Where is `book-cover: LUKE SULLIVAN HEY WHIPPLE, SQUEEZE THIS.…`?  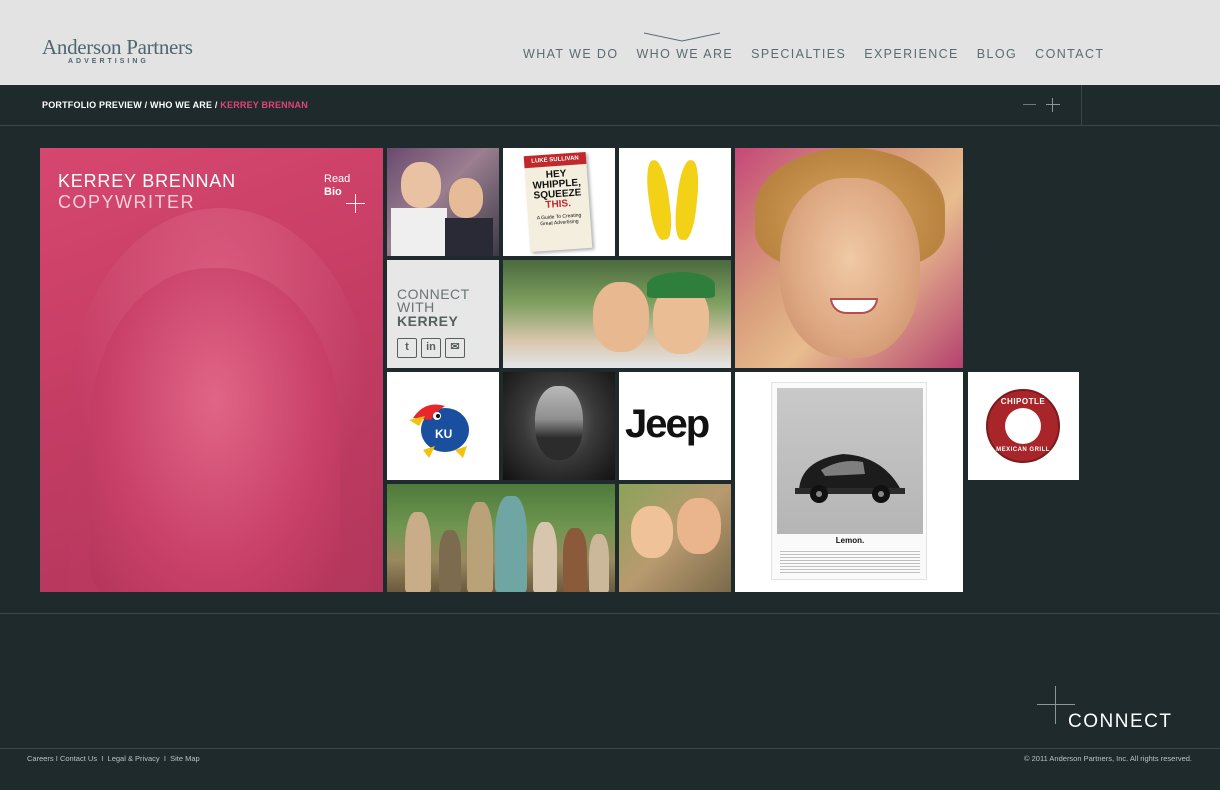 book-cover: LUKE SULLIVAN HEY WHIPPLE, SQUEEZE THIS.… is located at coordinates (558, 202).